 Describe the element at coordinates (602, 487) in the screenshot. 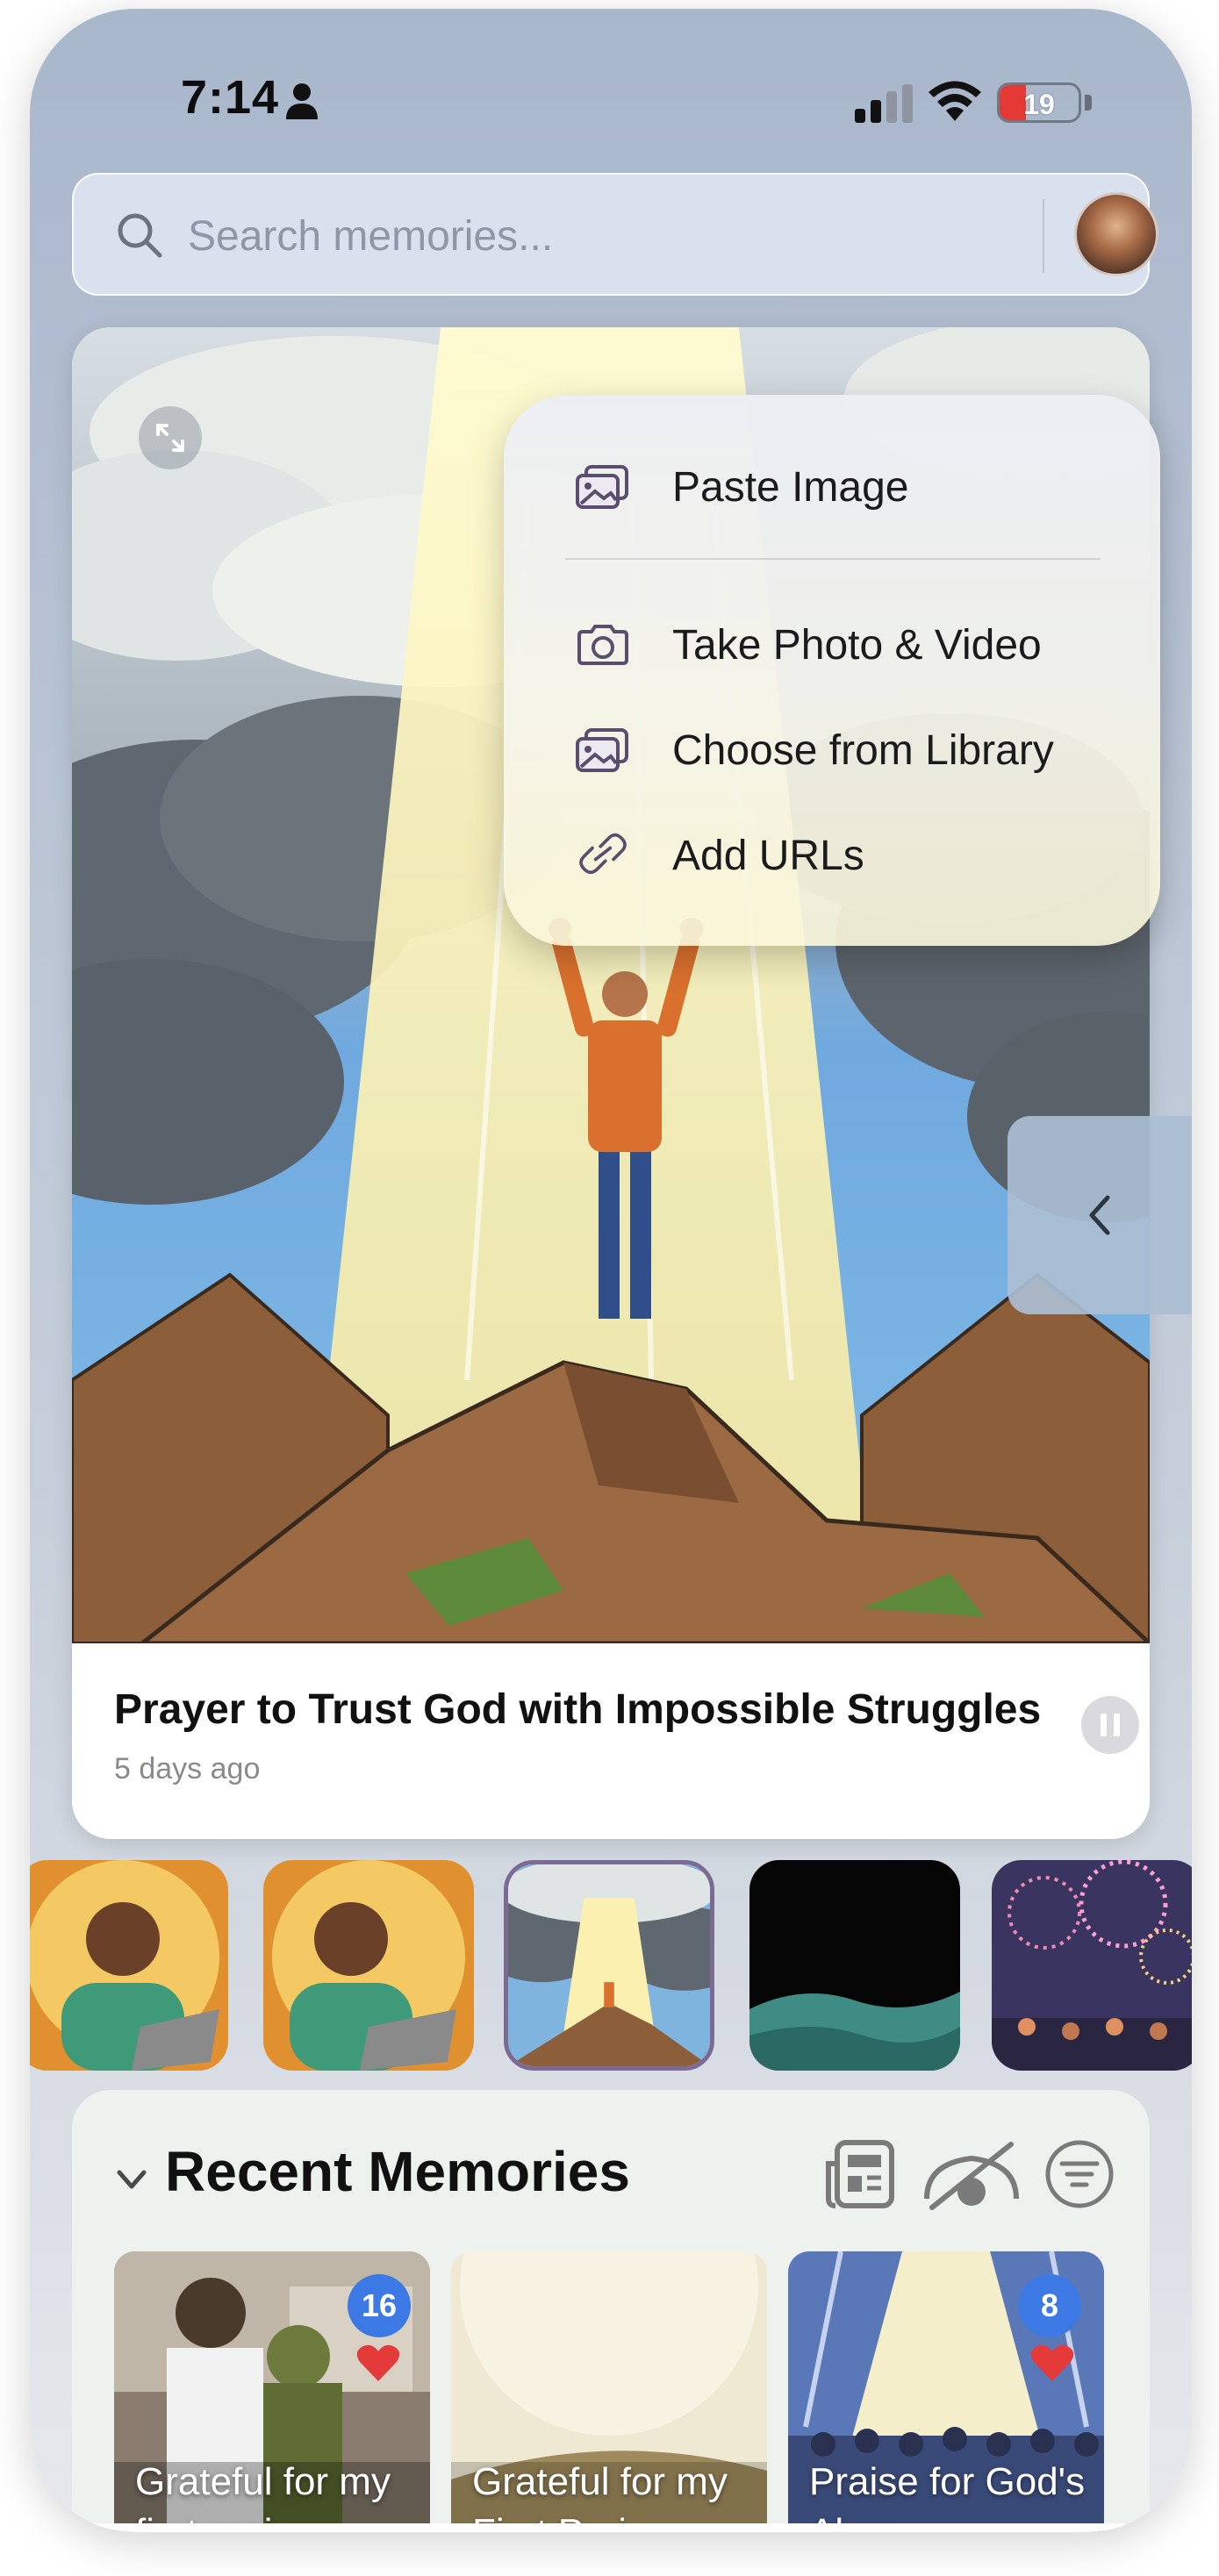

I see `image-icon` at that location.